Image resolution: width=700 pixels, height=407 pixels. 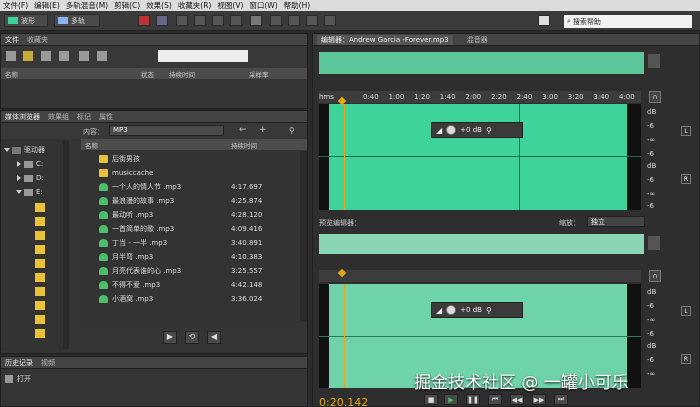 What do you see at coordinates (451, 399) in the screenshot?
I see `play-button: ▶` at bounding box center [451, 399].